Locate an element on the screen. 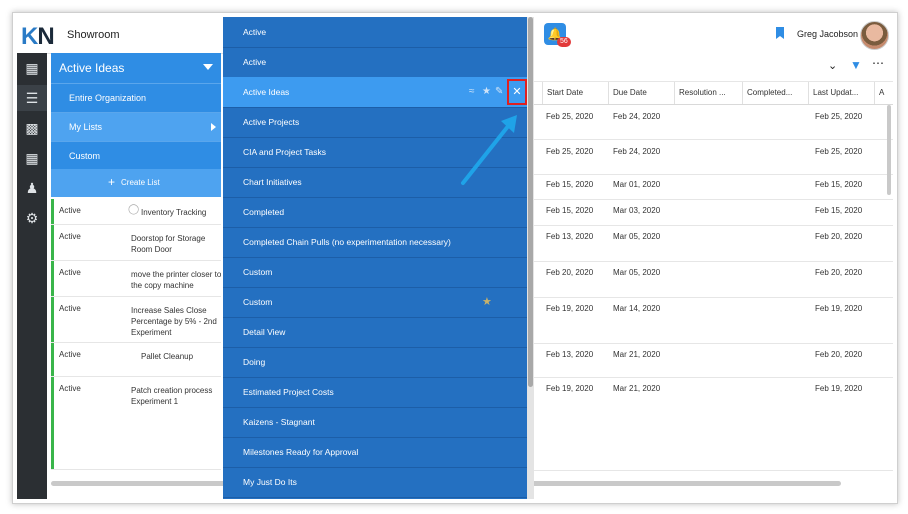  star-icon: ★ is located at coordinates (486, 91).